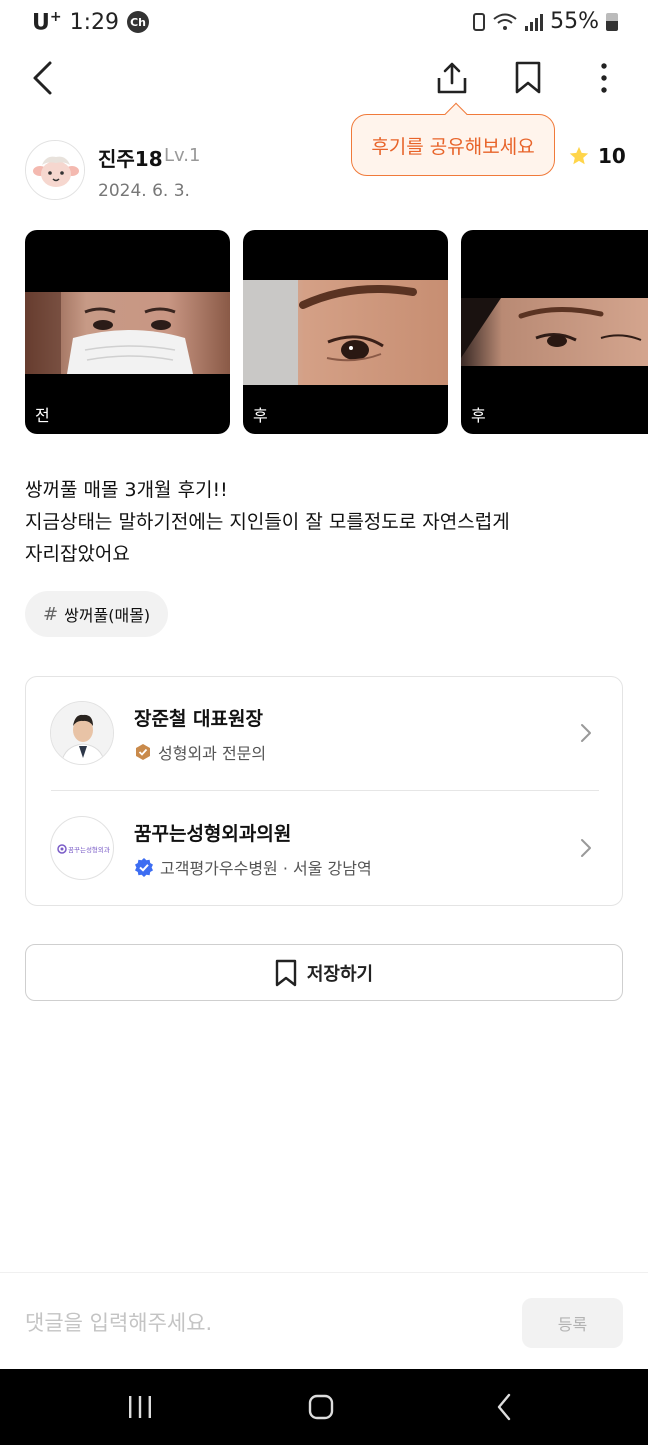  I want to click on system-nav-bar, so click(324, 1407).